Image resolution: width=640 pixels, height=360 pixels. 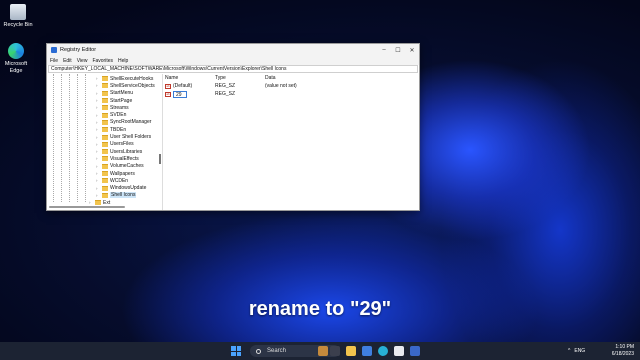 I want to click on menu-help: Help, so click(x=123, y=61).